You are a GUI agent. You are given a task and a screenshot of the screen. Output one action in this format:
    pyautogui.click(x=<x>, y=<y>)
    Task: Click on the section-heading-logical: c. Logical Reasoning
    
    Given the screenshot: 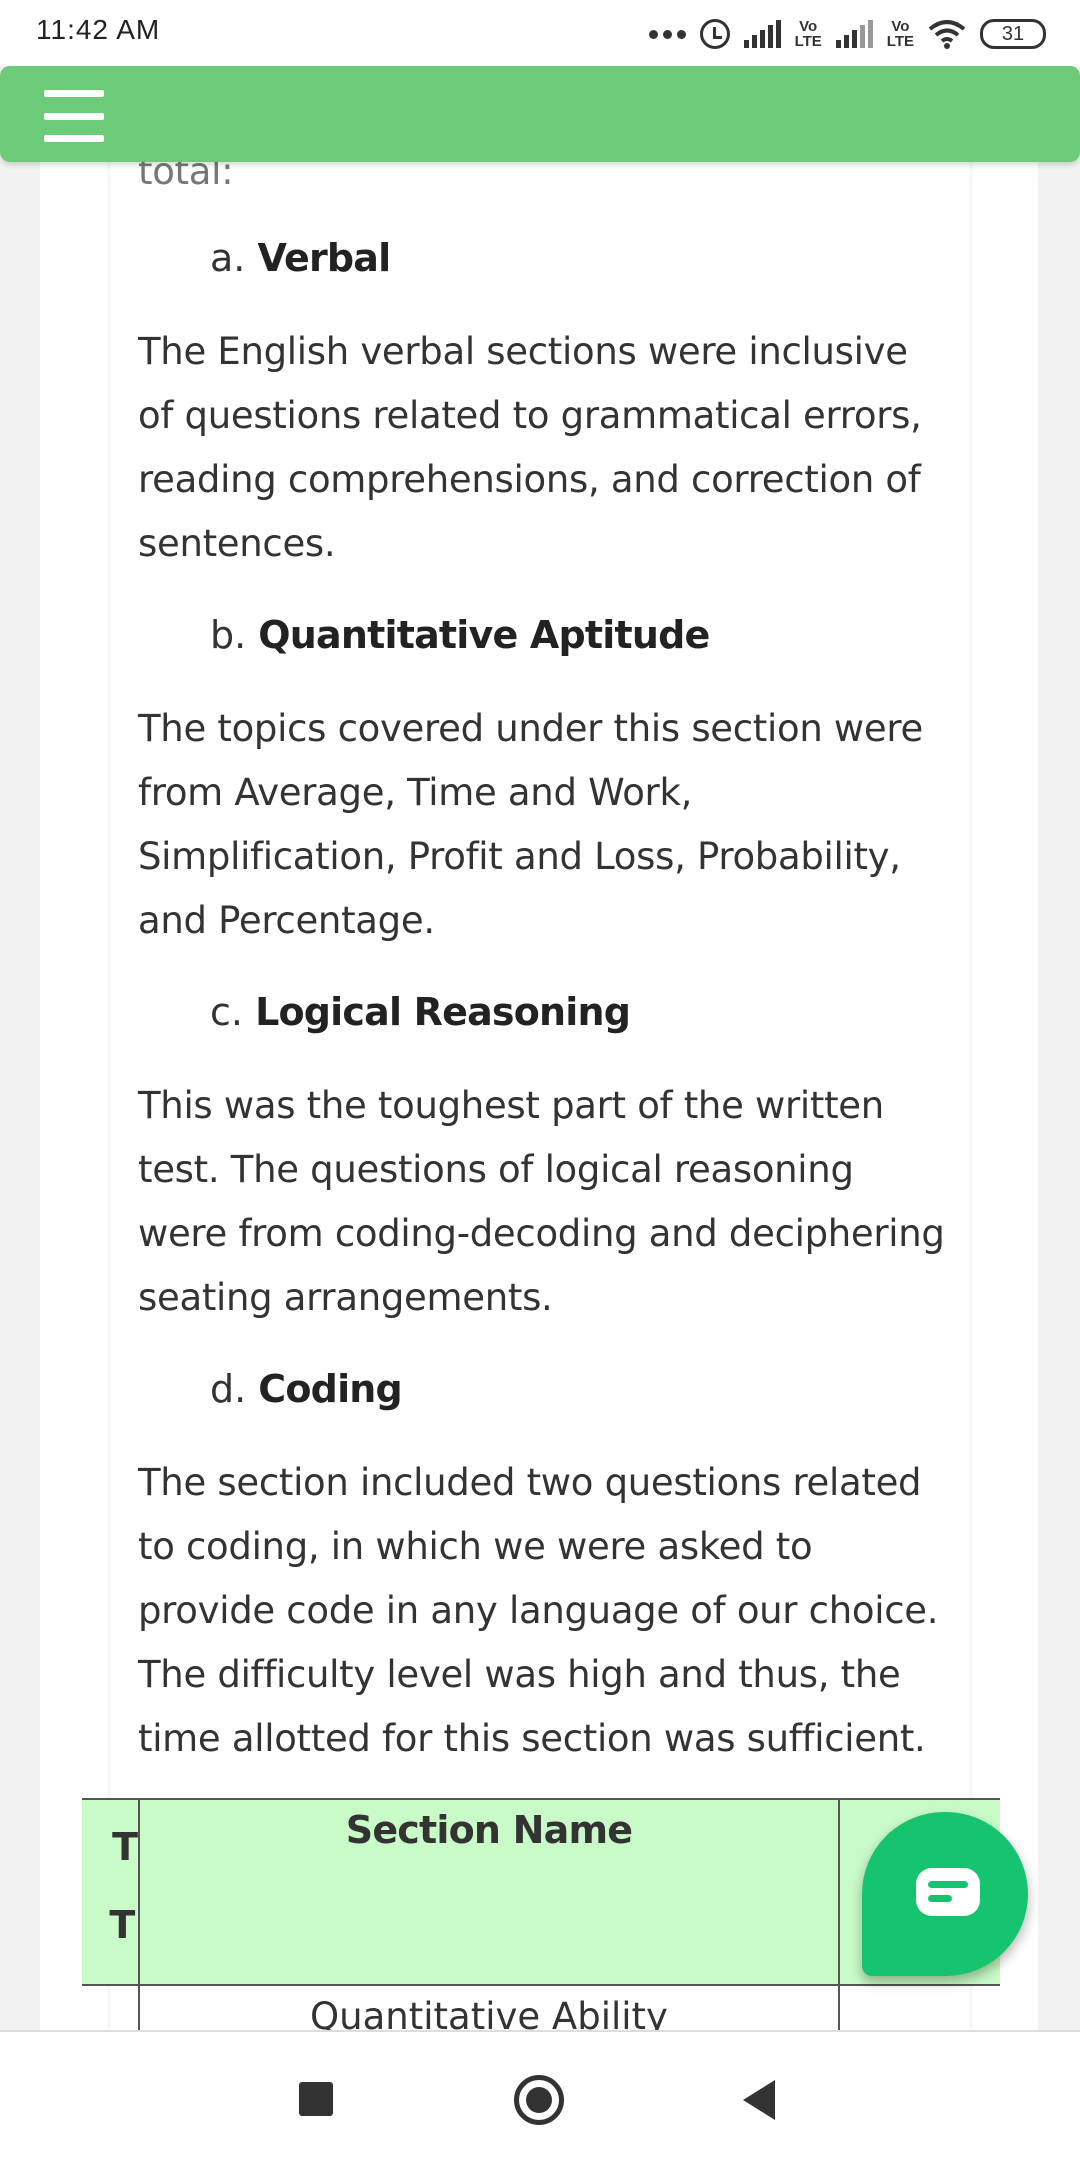 What is the action you would take?
    pyautogui.click(x=420, y=1012)
    